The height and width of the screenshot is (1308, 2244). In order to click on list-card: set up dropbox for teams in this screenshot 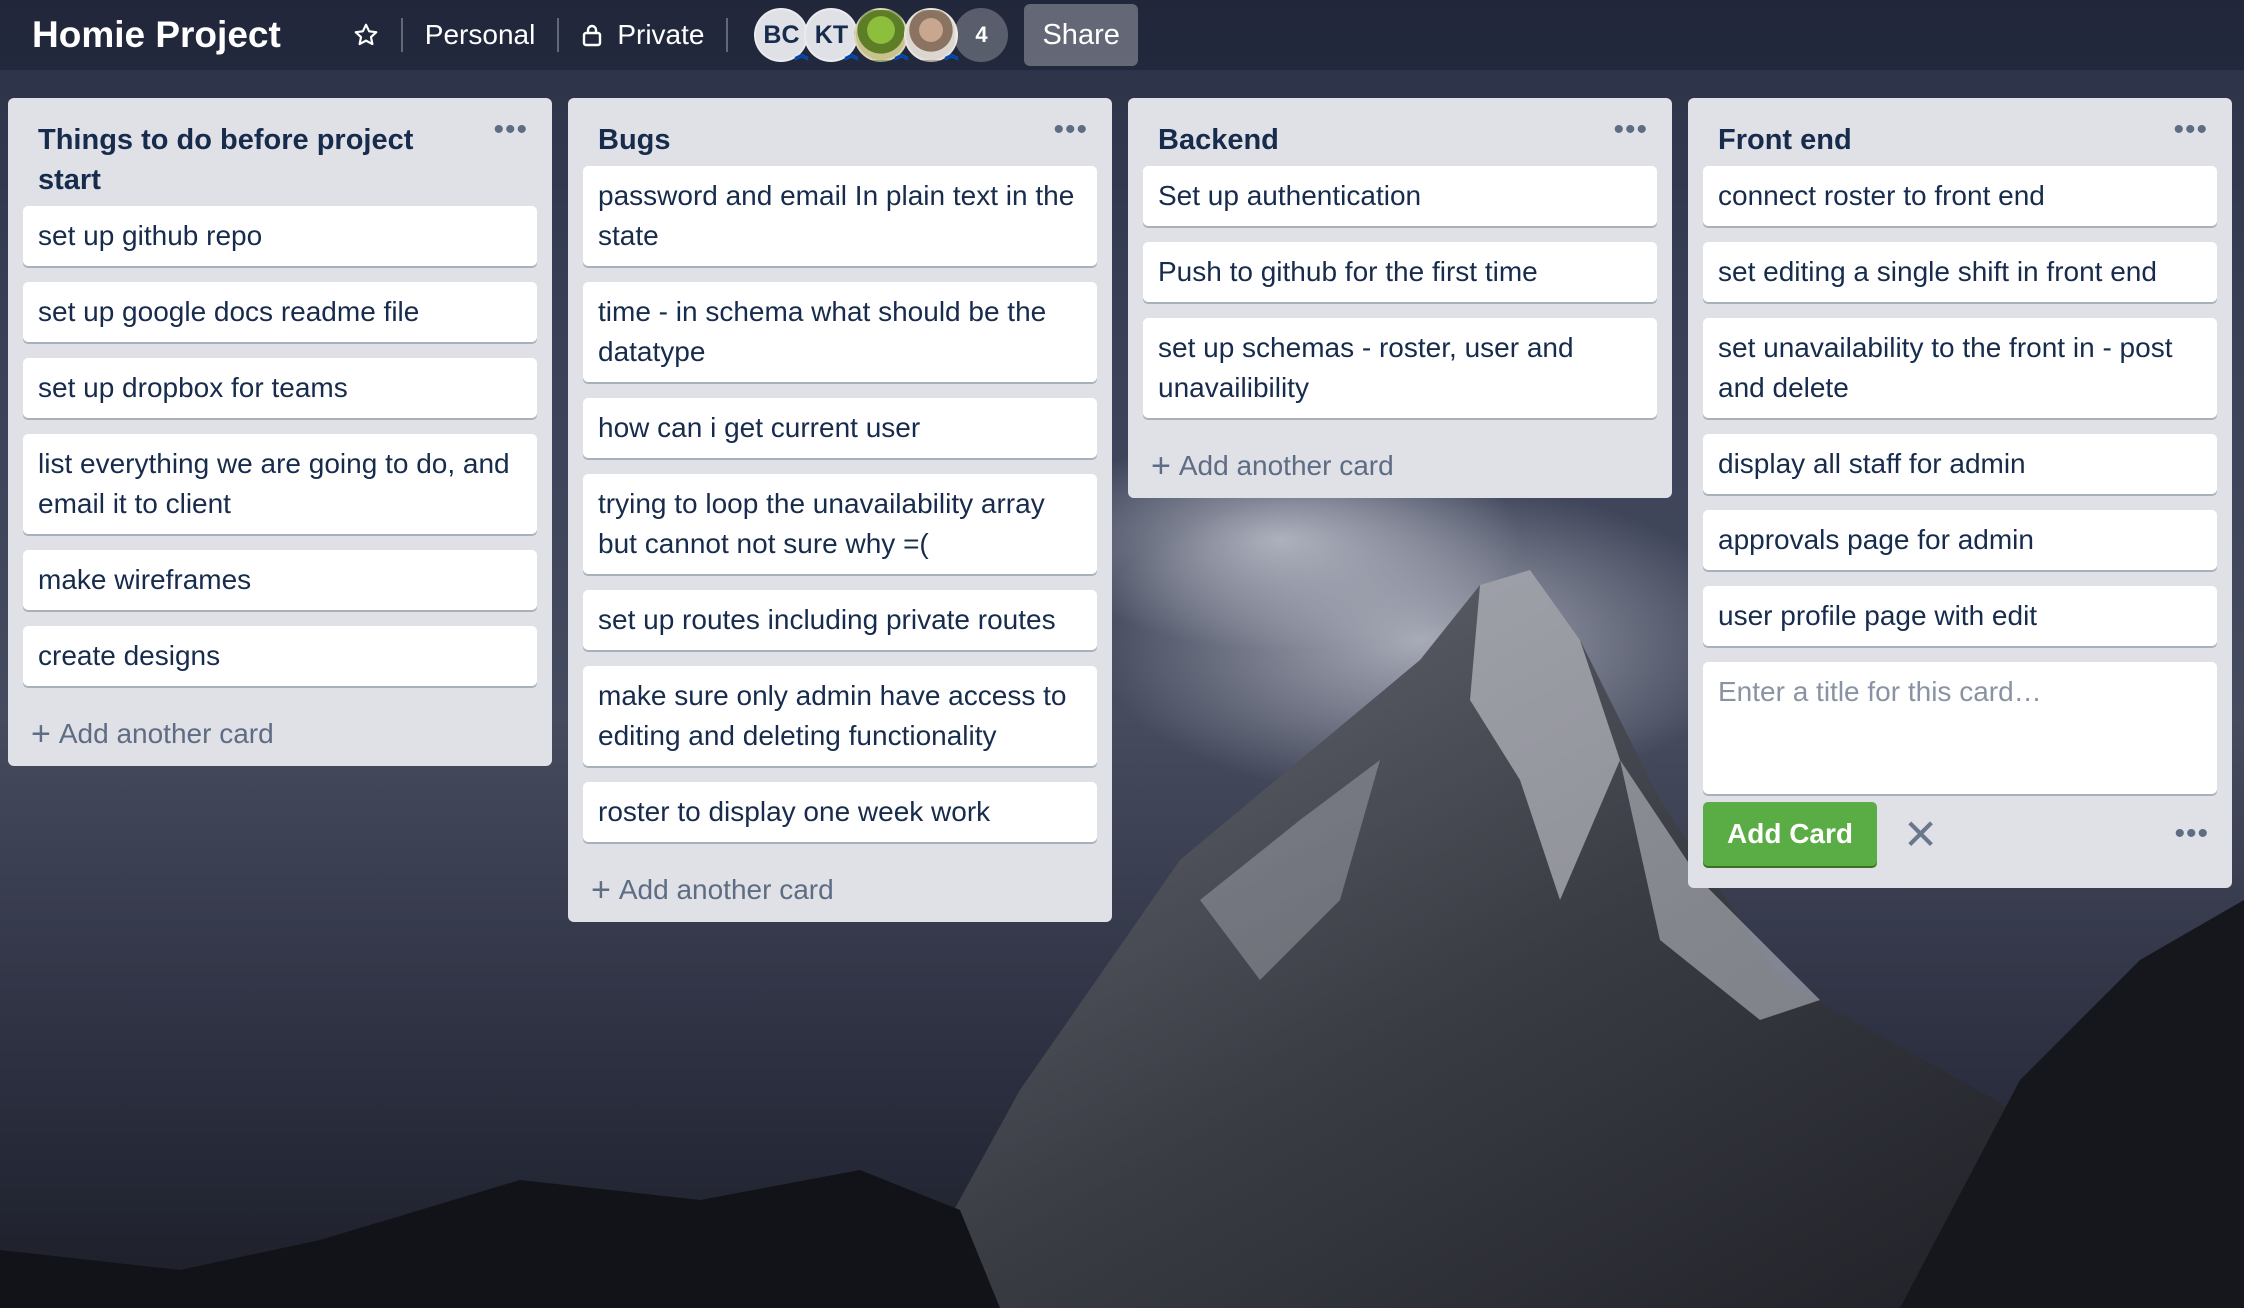, I will do `click(280, 388)`.